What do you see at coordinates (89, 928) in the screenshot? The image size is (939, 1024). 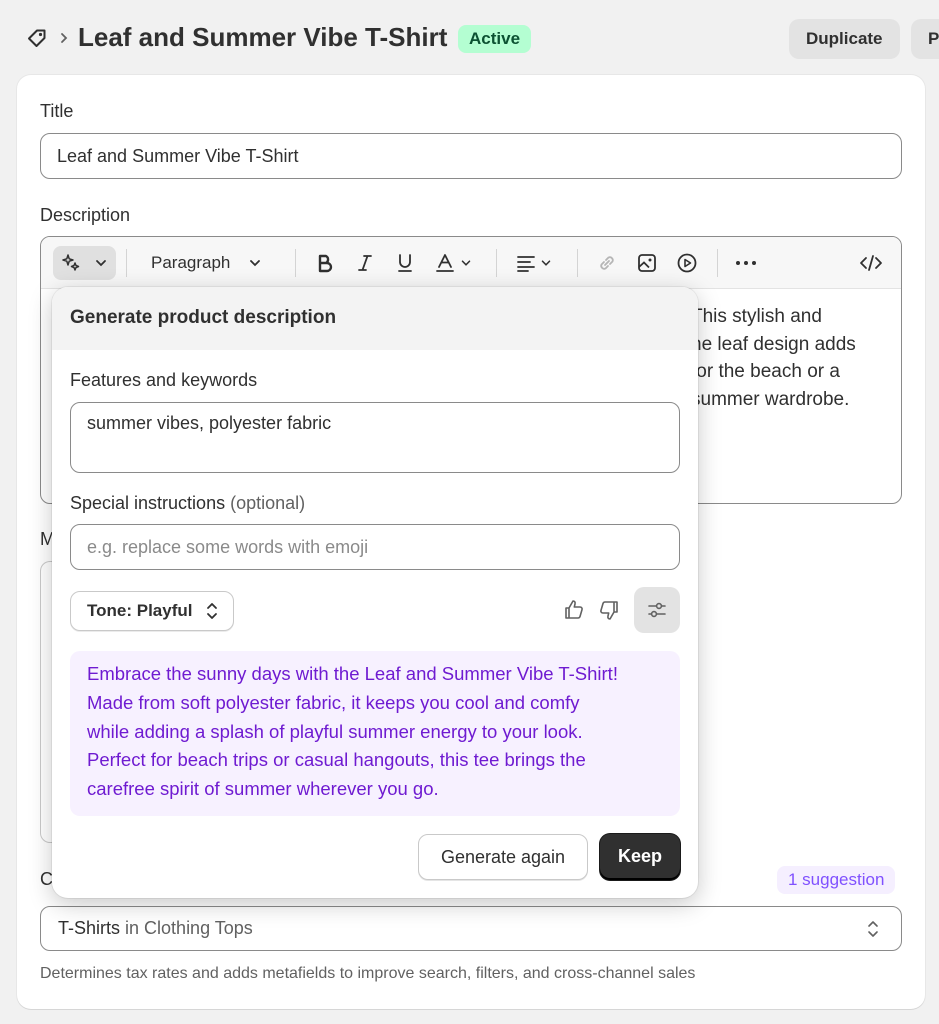 I see `category-value: T-Shirts` at bounding box center [89, 928].